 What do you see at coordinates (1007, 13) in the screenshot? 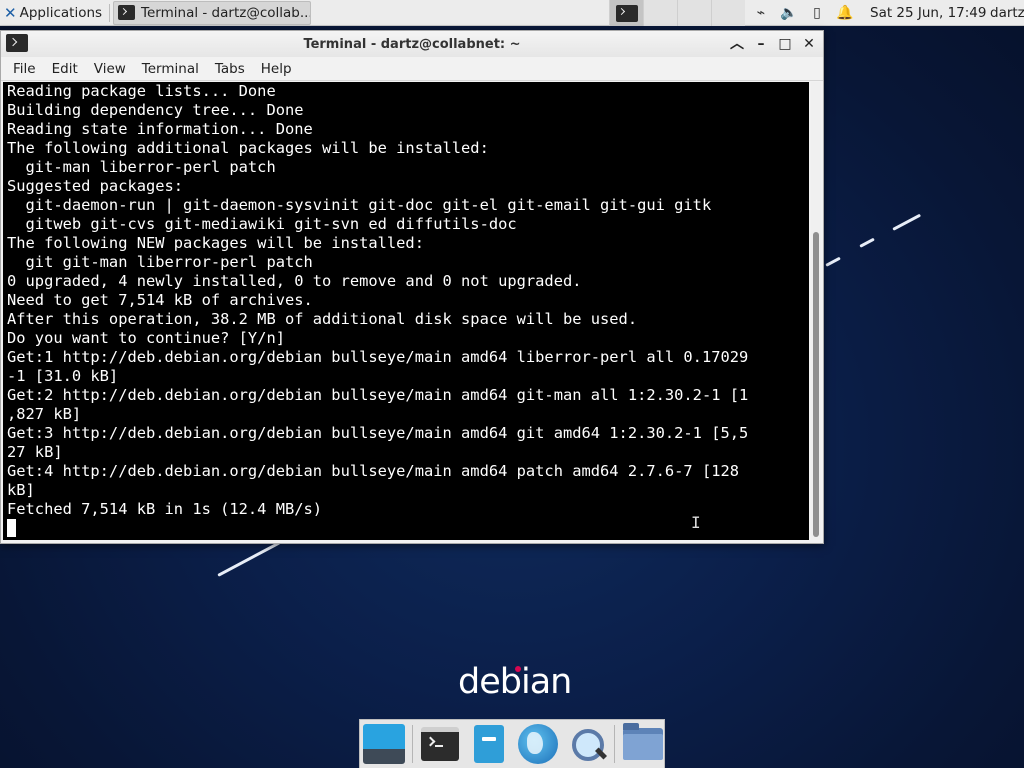
I see `user-menu: dartz` at bounding box center [1007, 13].